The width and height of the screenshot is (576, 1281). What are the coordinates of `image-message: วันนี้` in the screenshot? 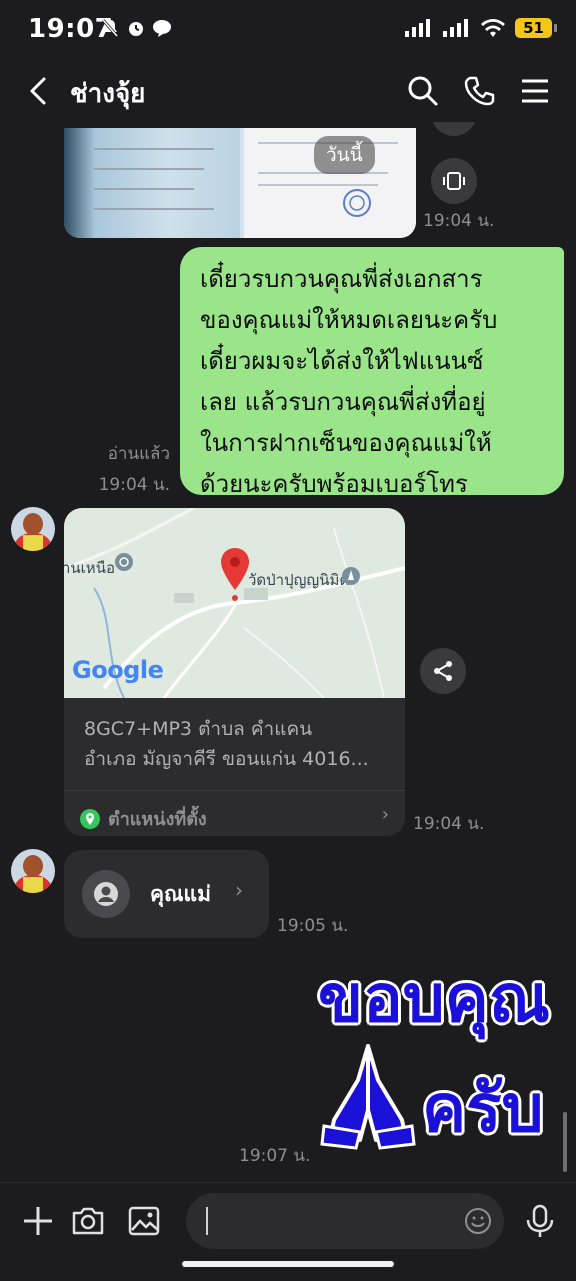 It's located at (240, 183).